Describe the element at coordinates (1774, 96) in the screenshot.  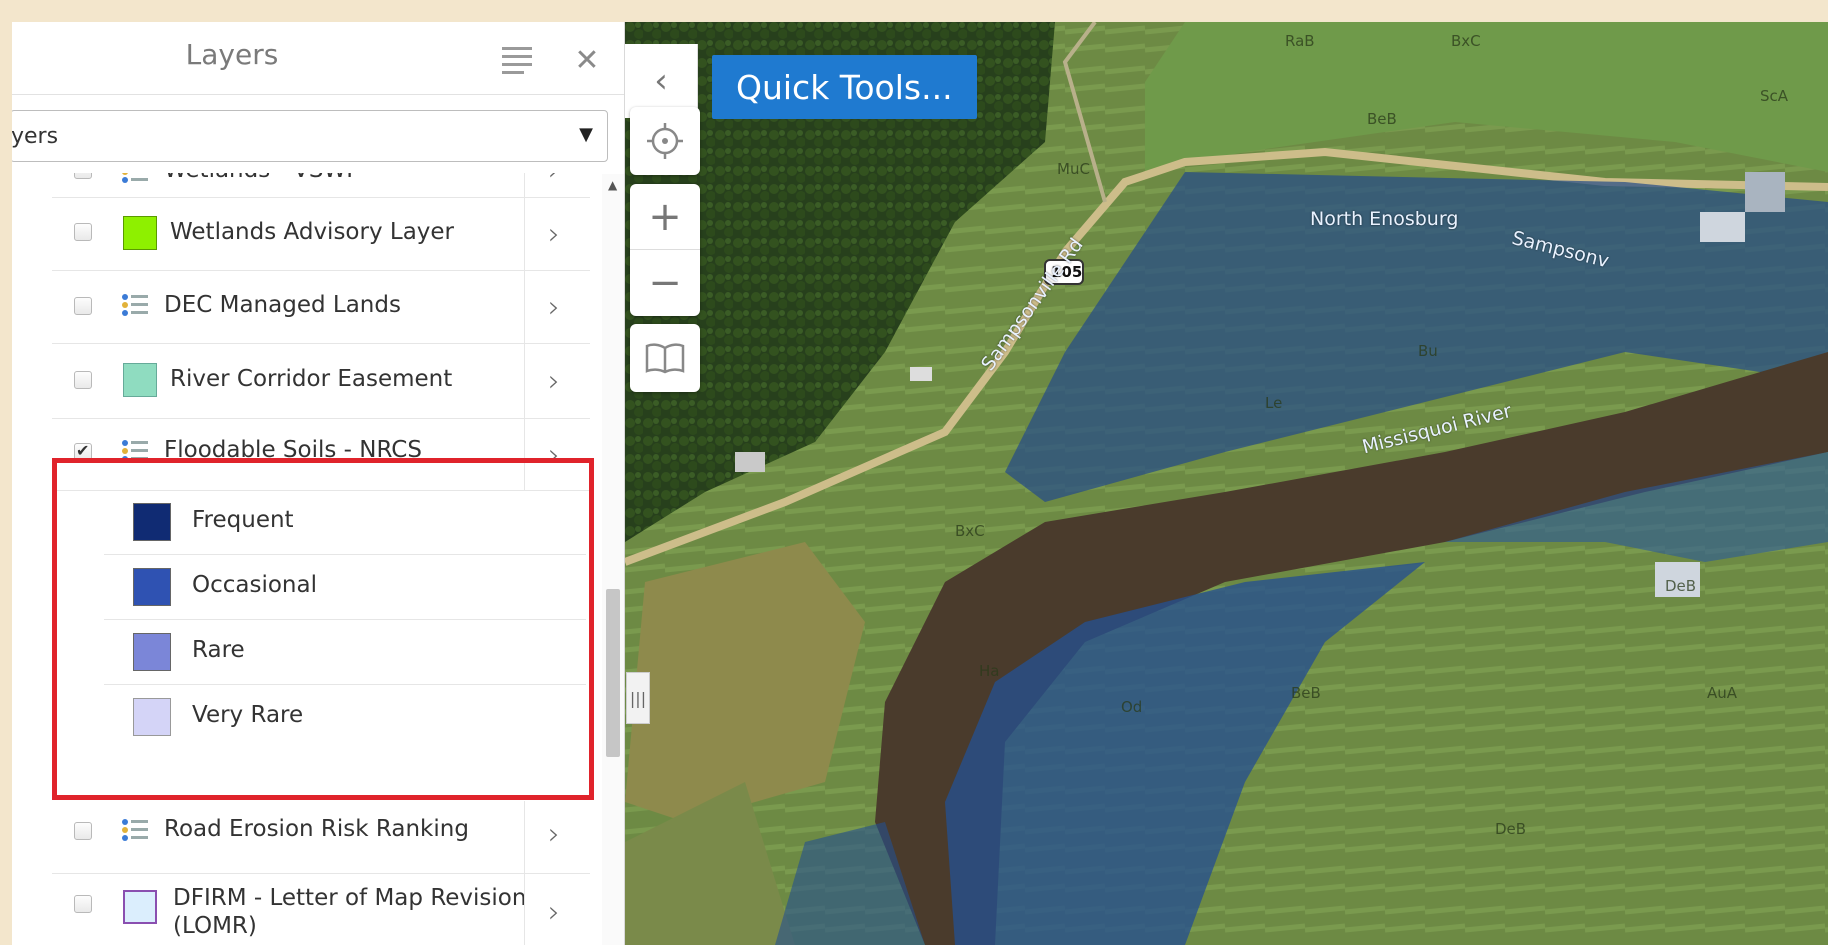
I see `soil-code-label: ScA` at that location.